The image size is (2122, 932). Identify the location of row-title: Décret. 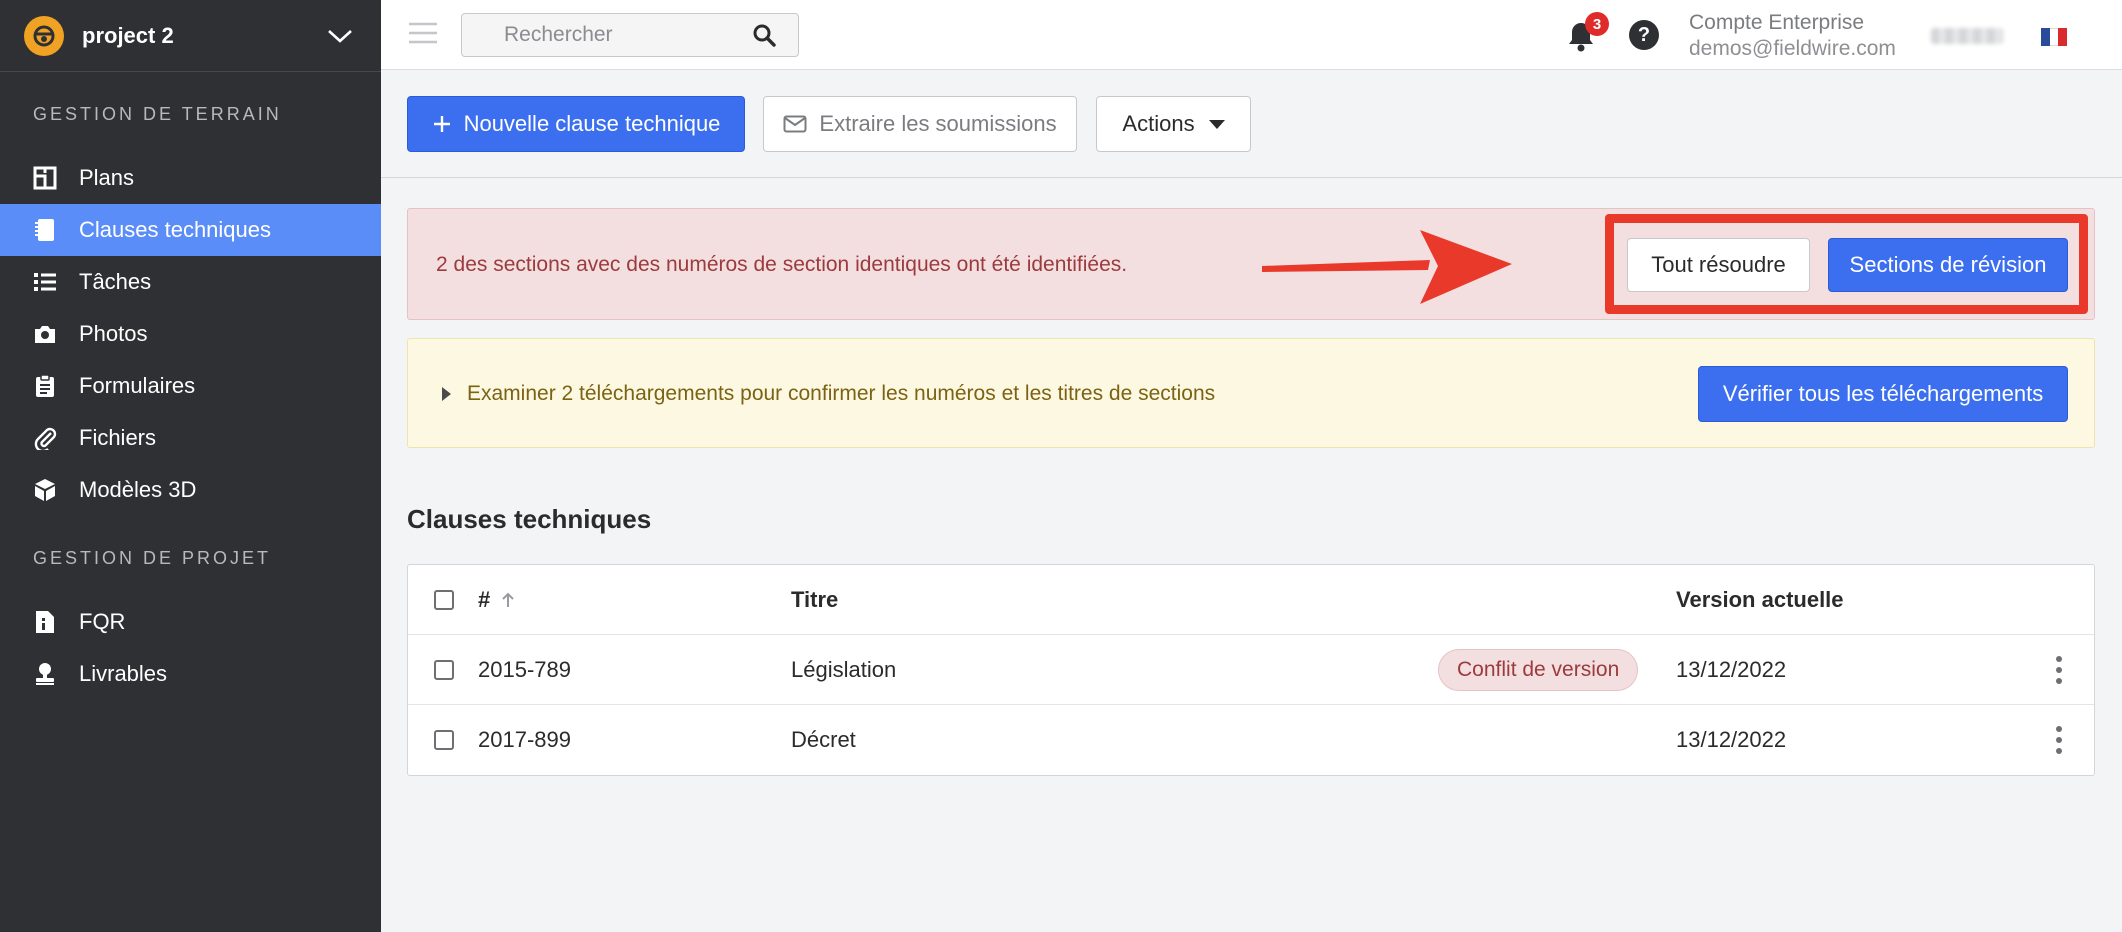
(823, 740).